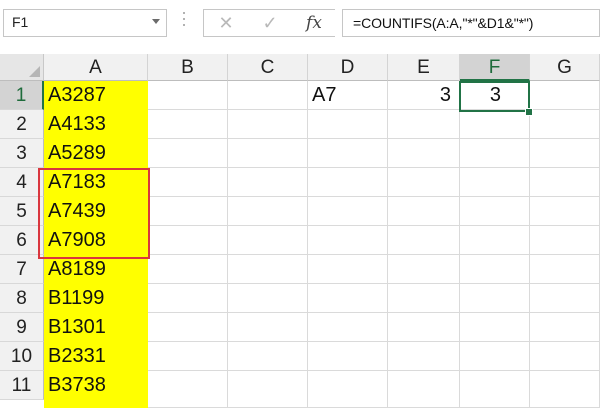 The width and height of the screenshot is (600, 408). What do you see at coordinates (348, 182) in the screenshot?
I see `cell-d4` at bounding box center [348, 182].